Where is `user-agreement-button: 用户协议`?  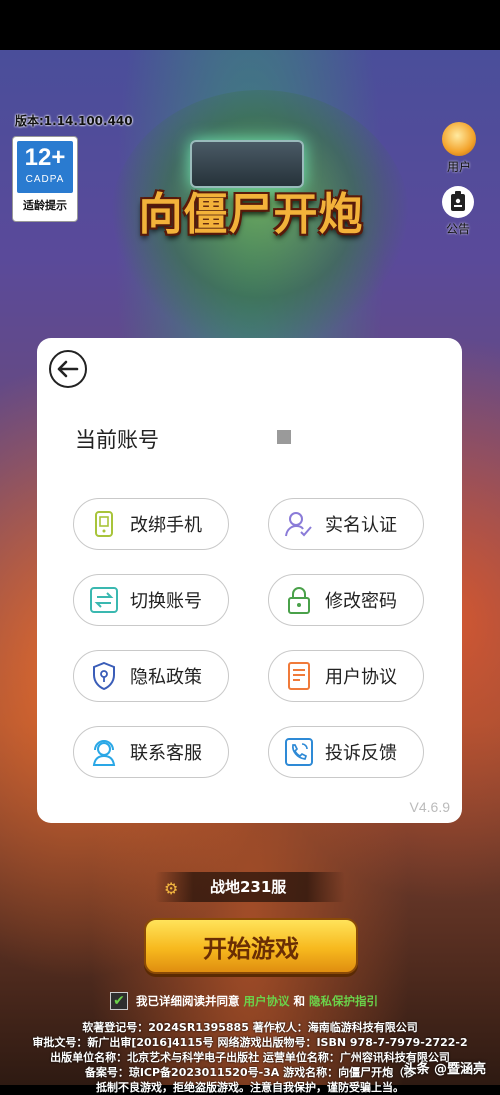 user-agreement-button: 用户协议 is located at coordinates (346, 676).